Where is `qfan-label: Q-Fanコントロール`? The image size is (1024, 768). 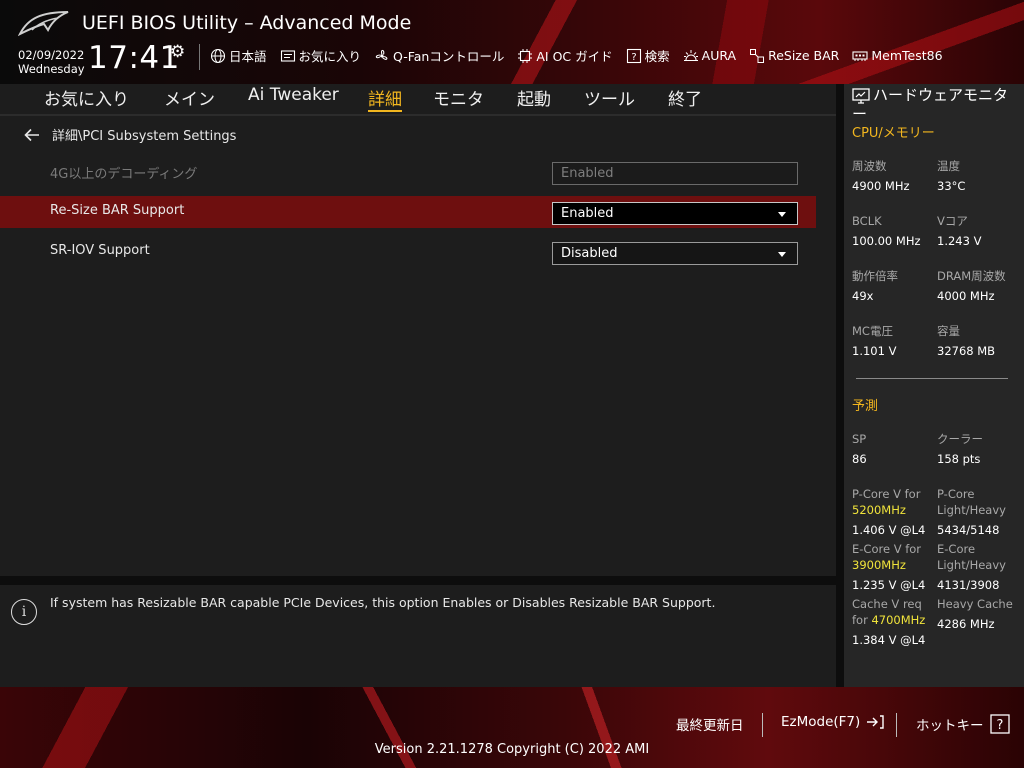 qfan-label: Q-Fanコントロール is located at coordinates (449, 56).